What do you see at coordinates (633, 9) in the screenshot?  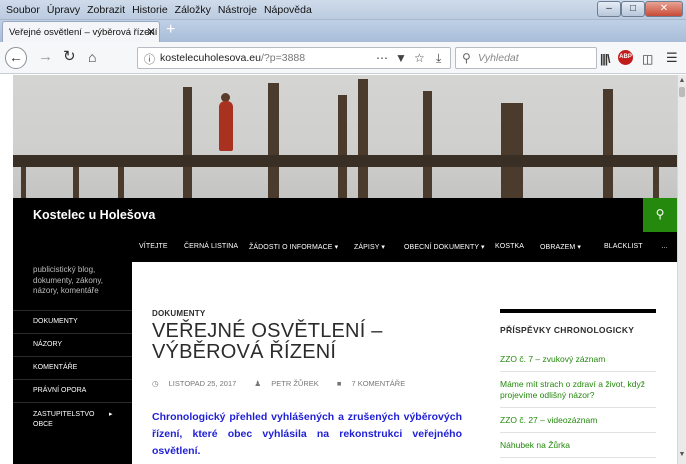 I see `maximize-button: □` at bounding box center [633, 9].